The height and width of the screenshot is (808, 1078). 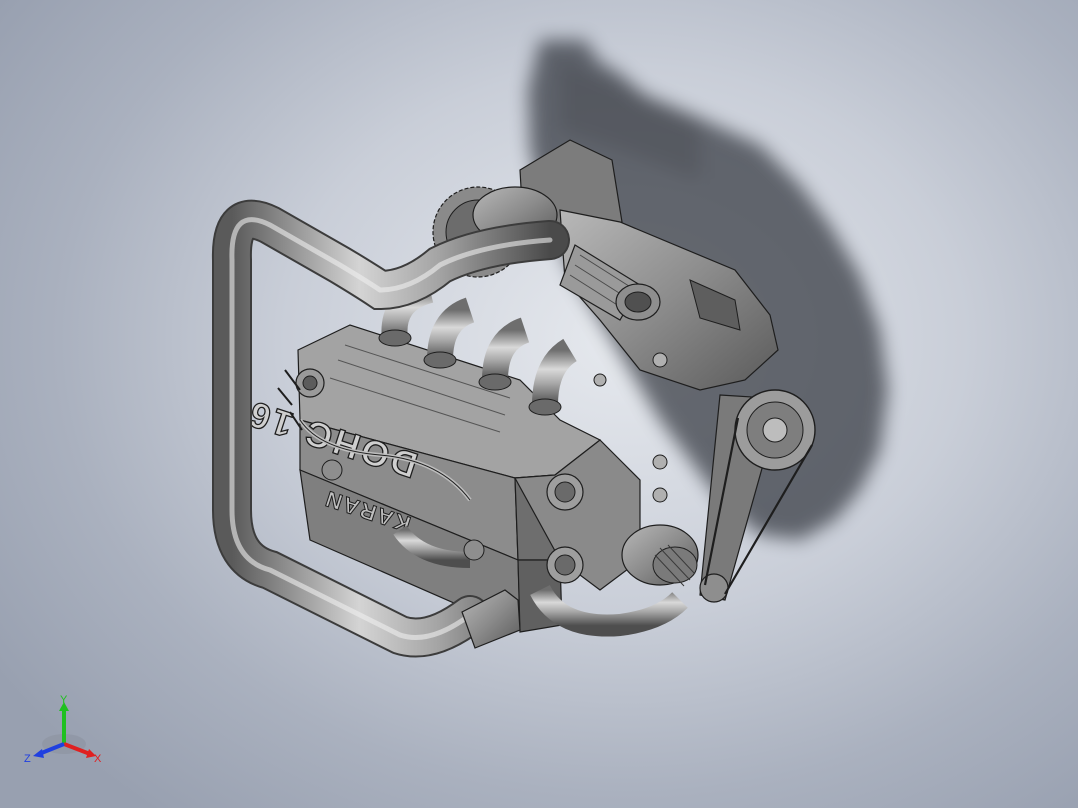 I want to click on triad-y-label: Y, so click(x=64, y=700).